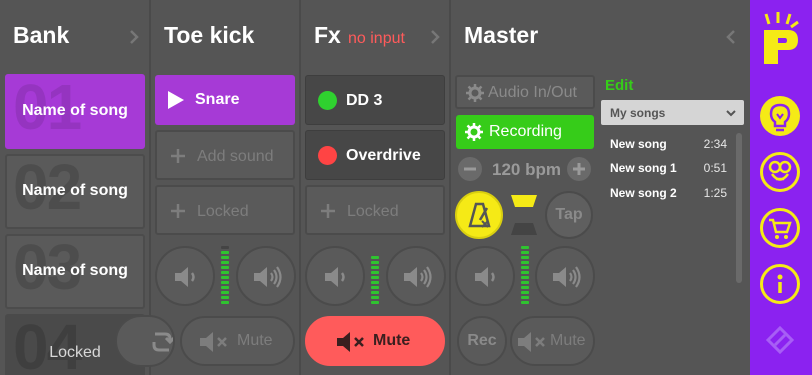 The width and height of the screenshot is (812, 375). What do you see at coordinates (525, 92) in the screenshot?
I see `audio-in-out-button: Audio In/Out` at bounding box center [525, 92].